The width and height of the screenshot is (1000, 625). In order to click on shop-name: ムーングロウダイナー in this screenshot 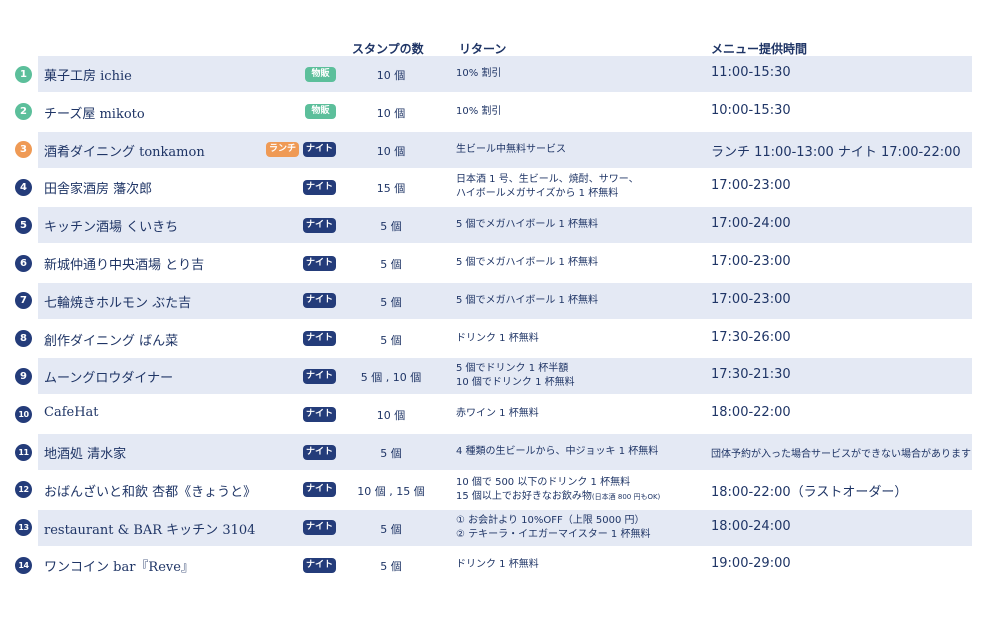, I will do `click(109, 379)`.